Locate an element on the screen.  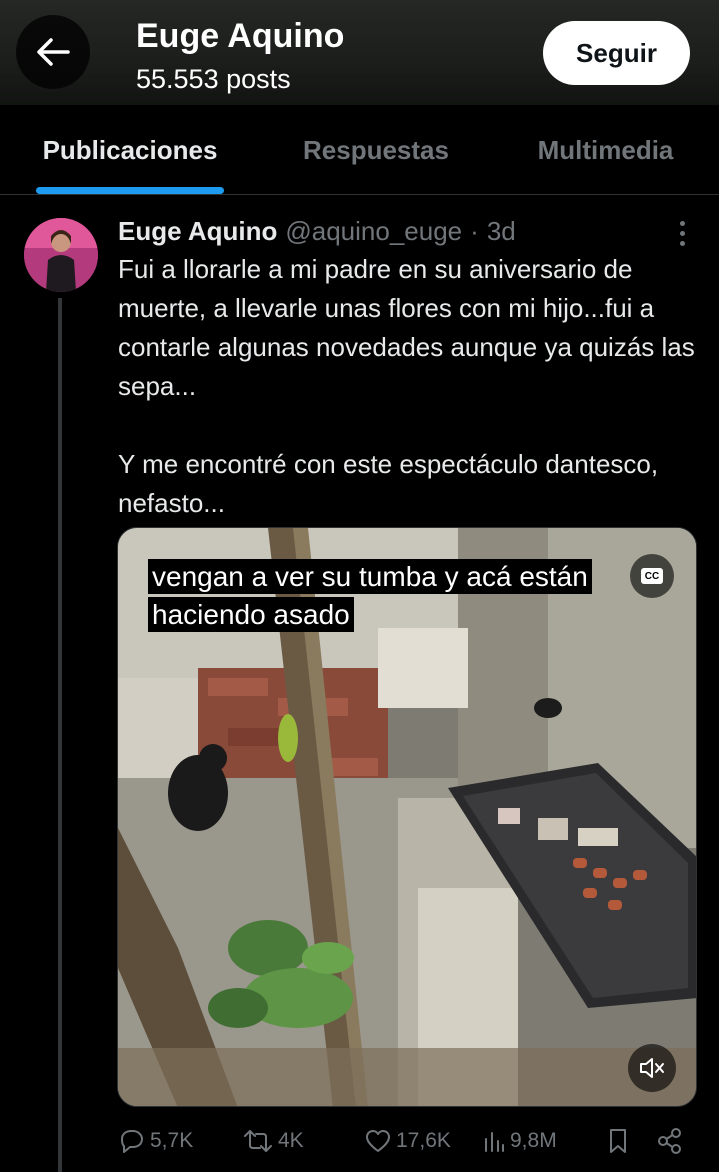
avatar-image is located at coordinates (61, 255).